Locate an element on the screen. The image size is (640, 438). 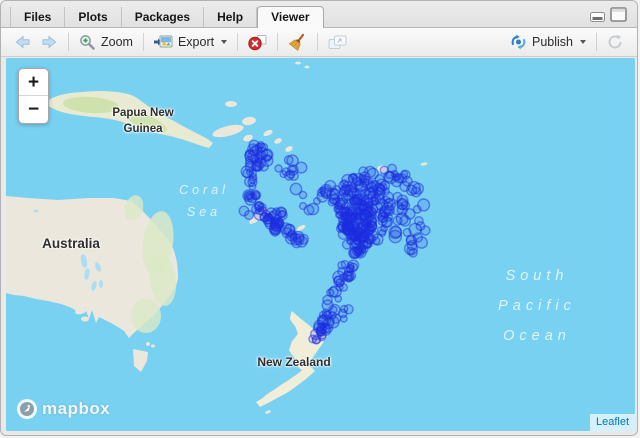
tab-plots: Plots is located at coordinates (93, 17).